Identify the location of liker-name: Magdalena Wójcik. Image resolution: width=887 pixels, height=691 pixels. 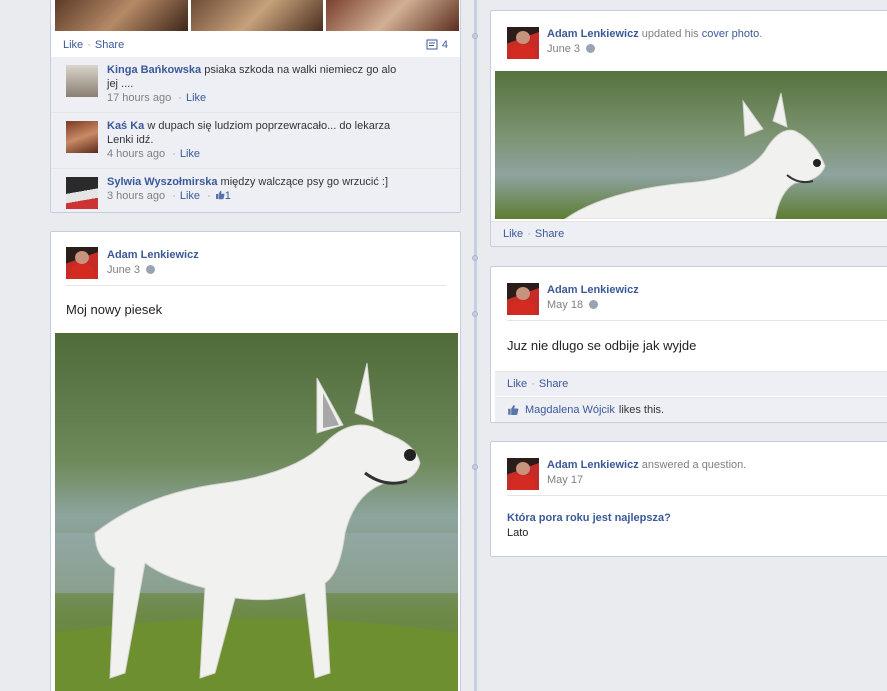
(570, 410).